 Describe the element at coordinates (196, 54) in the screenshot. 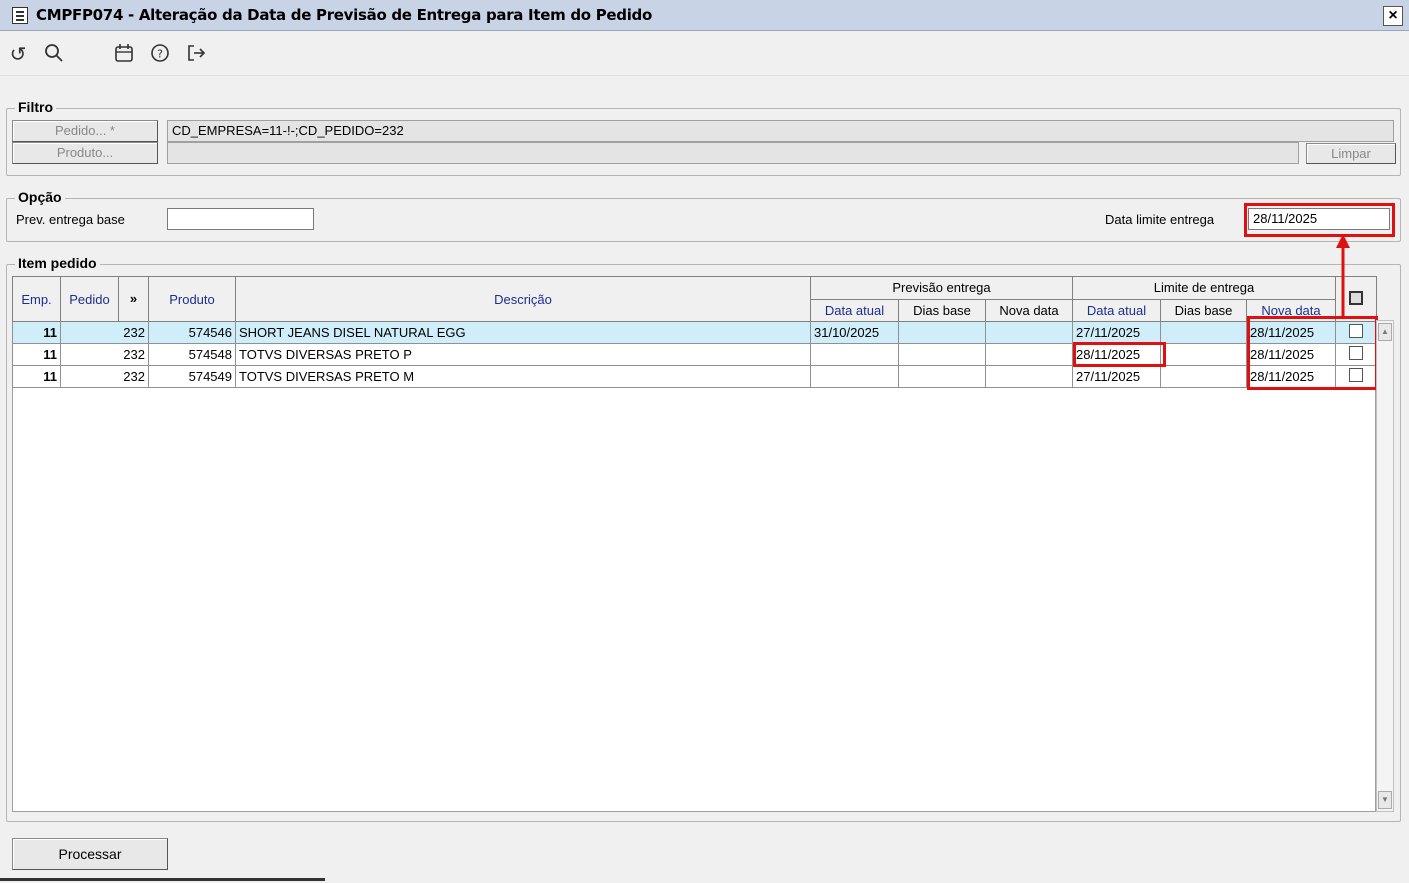

I see `exit-icon` at that location.